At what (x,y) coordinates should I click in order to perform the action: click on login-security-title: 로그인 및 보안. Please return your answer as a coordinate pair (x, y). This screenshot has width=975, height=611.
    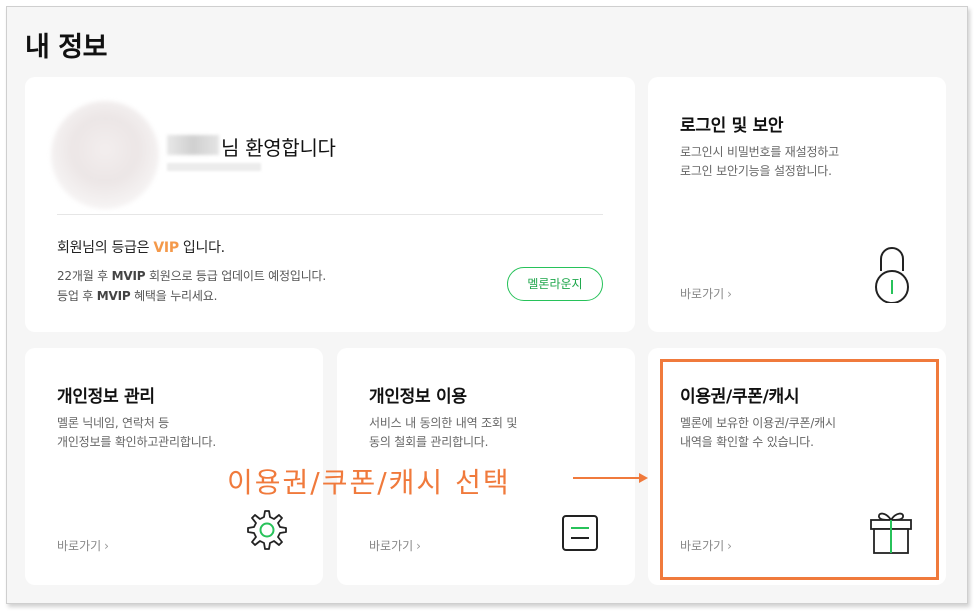
    Looking at the image, I should click on (732, 126).